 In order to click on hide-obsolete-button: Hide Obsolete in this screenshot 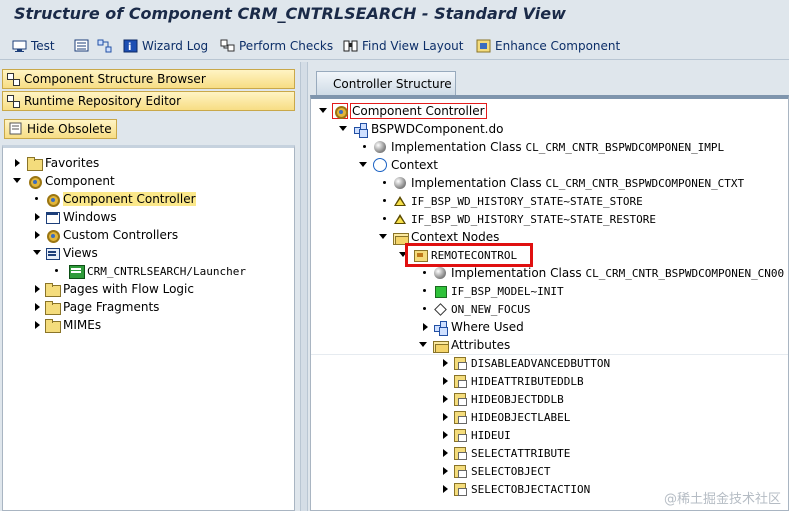, I will do `click(60, 129)`.